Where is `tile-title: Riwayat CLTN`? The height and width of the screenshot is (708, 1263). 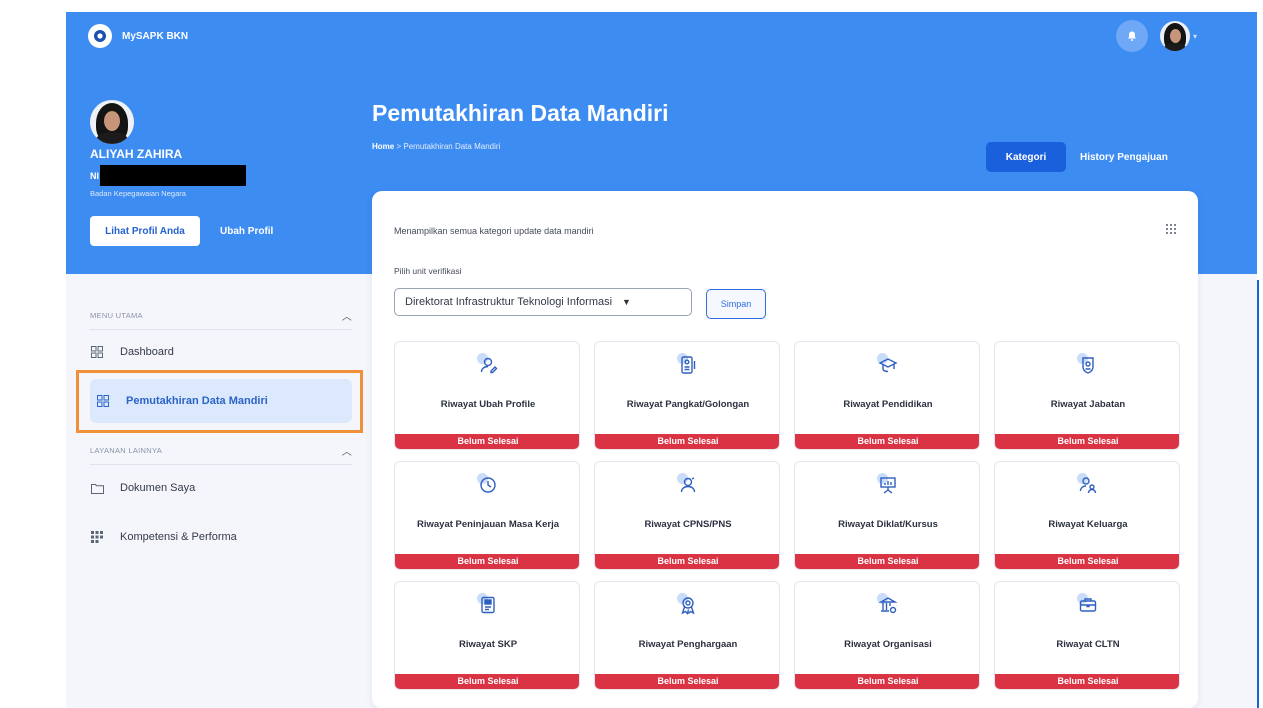
tile-title: Riwayat CLTN is located at coordinates (1088, 644).